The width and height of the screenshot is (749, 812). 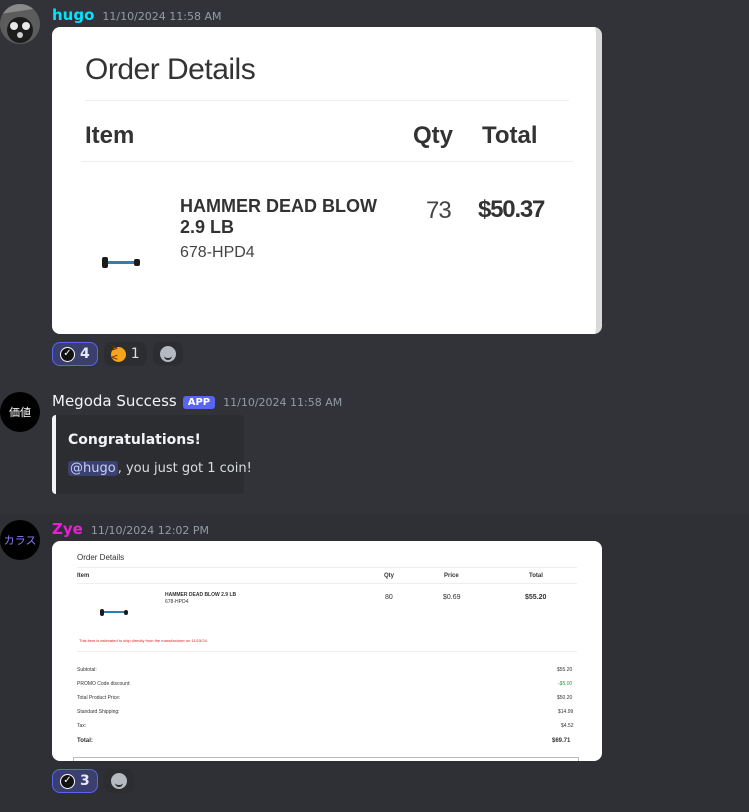 I want to click on product-total: $55.20, so click(x=536, y=597).